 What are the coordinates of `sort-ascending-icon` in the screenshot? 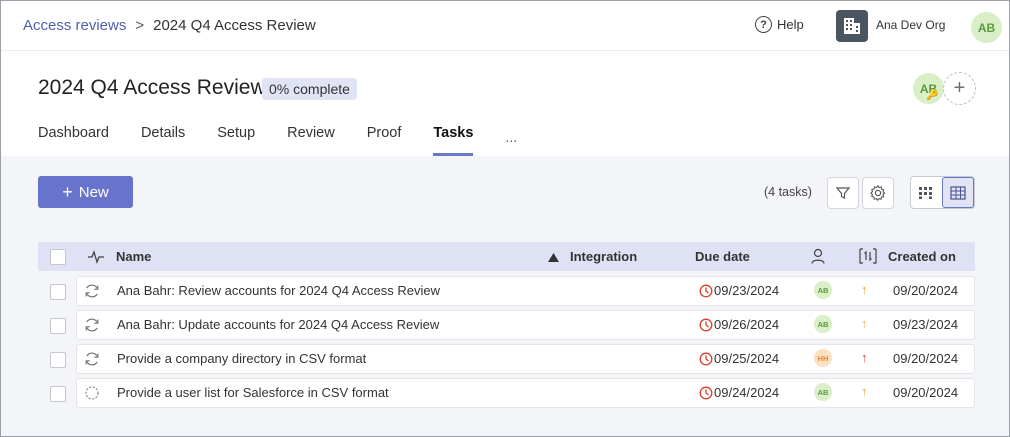 It's located at (553, 257).